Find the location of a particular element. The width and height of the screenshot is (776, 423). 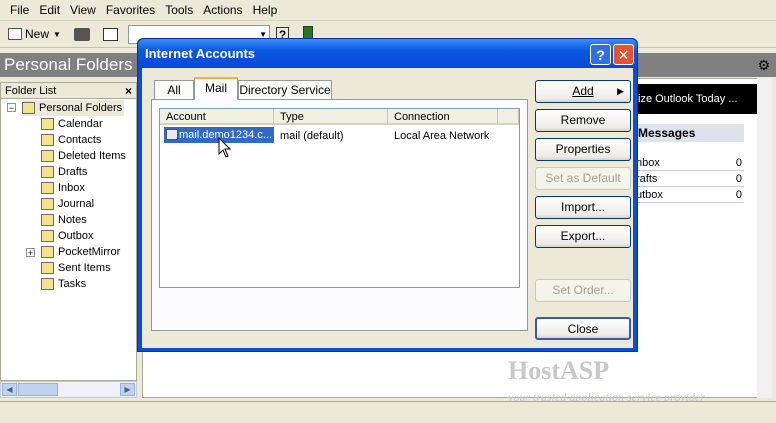

watermark-brand: HostASP is located at coordinates (559, 370).